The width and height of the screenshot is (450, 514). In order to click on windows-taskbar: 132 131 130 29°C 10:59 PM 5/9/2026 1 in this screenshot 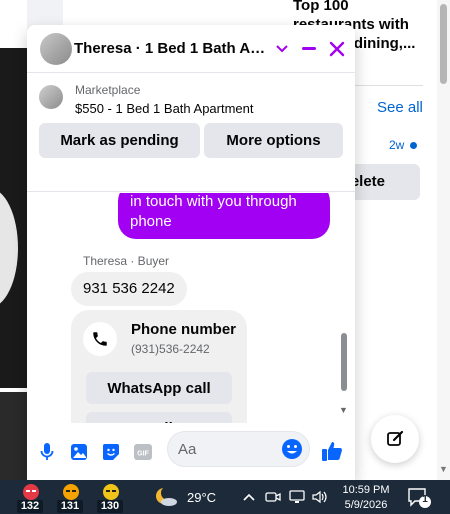, I will do `click(225, 497)`.